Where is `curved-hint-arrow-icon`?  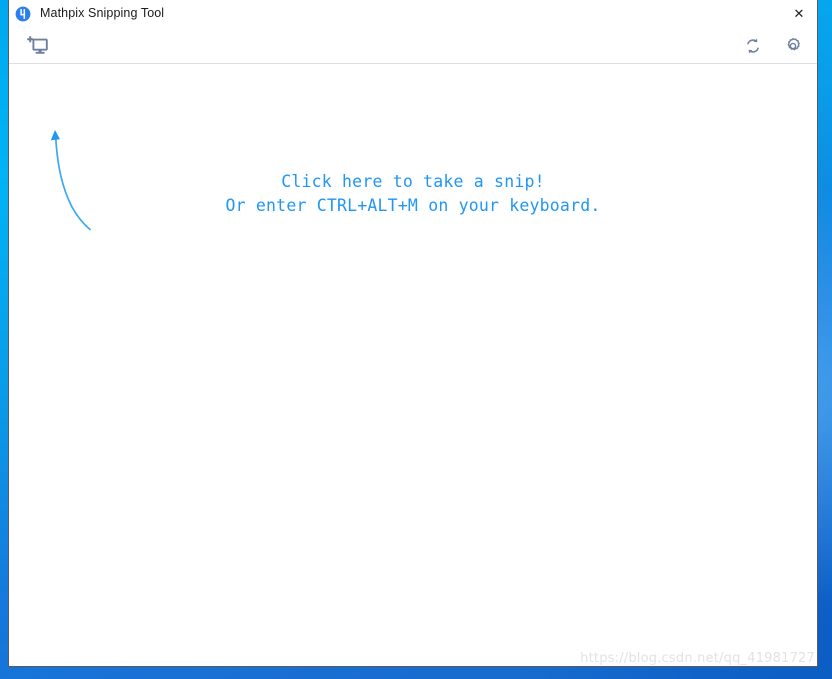 curved-hint-arrow-icon is located at coordinates (81, 181).